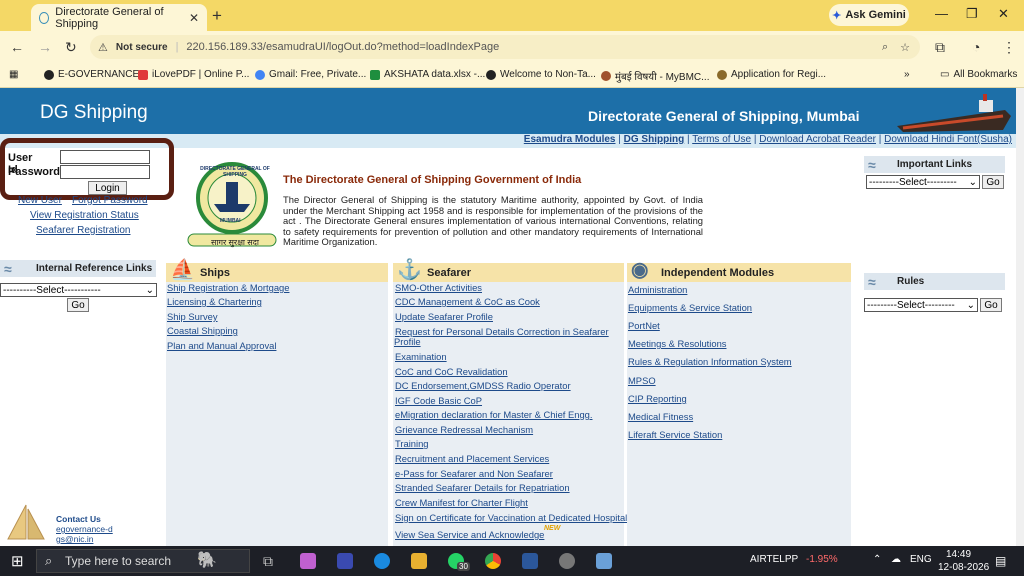 The height and width of the screenshot is (576, 1024). Describe the element at coordinates (644, 325) in the screenshot. I see `module-link: PortNet` at that location.